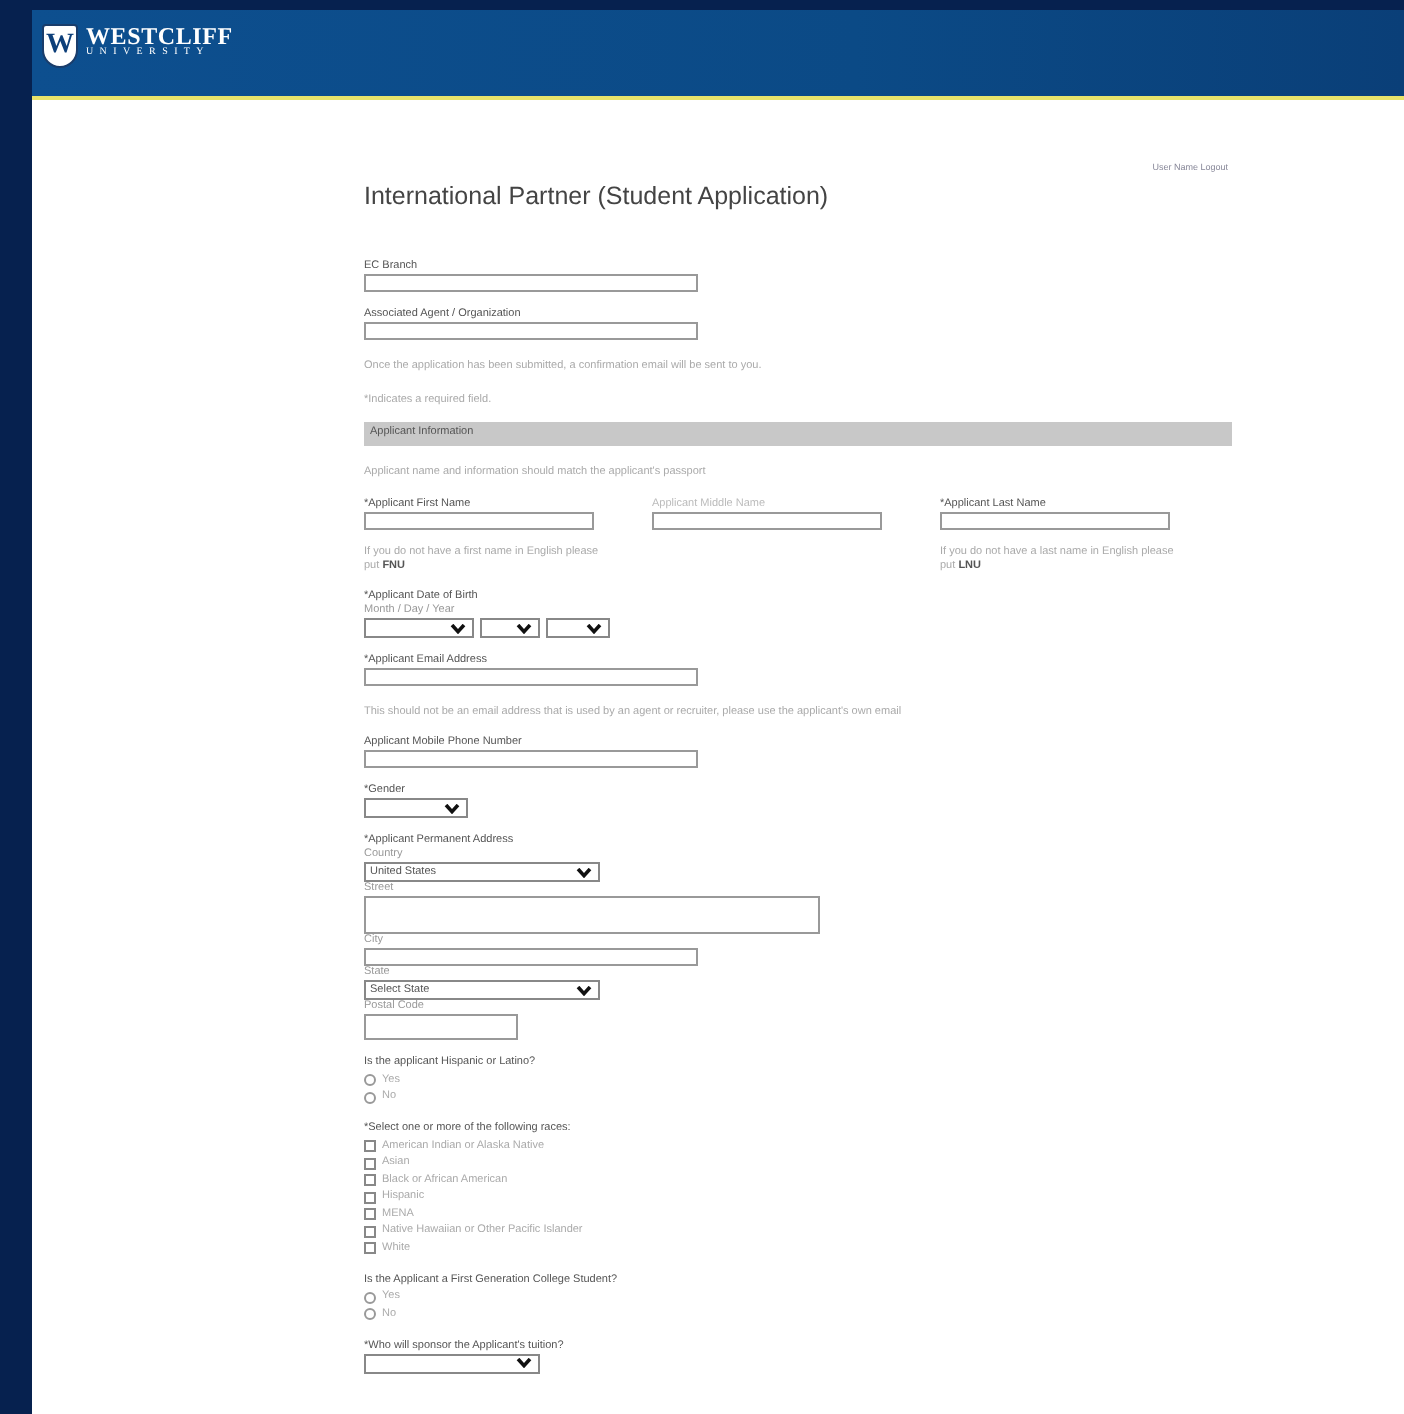 This screenshot has height=1414, width=1404. I want to click on brand-name: WESTCLIFF, so click(159, 36).